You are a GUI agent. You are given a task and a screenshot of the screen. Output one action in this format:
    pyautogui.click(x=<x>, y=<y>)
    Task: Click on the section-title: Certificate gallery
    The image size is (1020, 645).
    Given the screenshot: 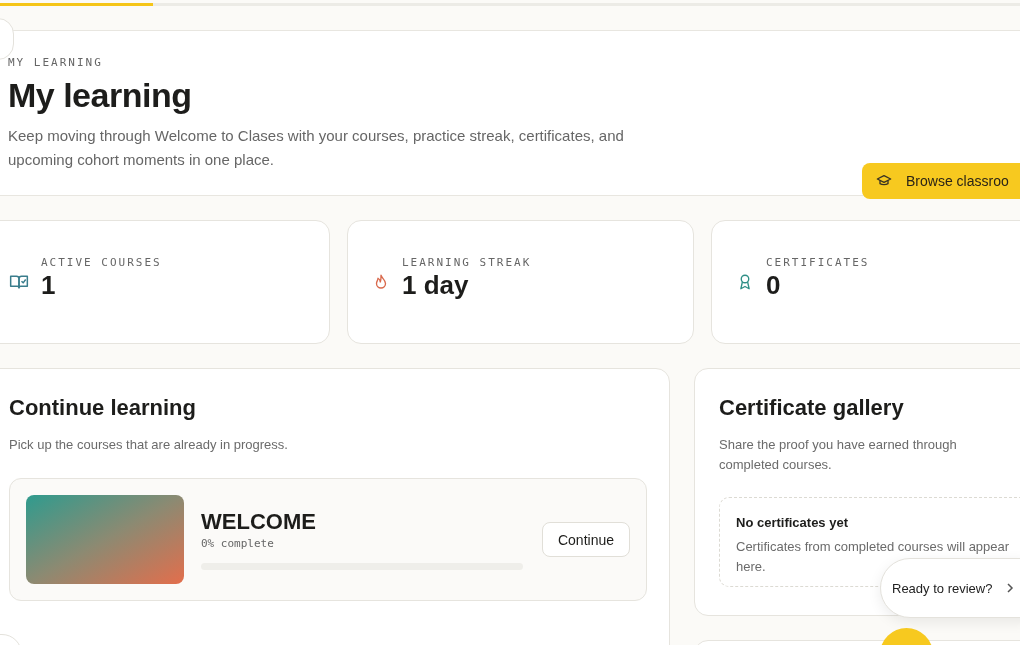 What is the action you would take?
    pyautogui.click(x=812, y=408)
    